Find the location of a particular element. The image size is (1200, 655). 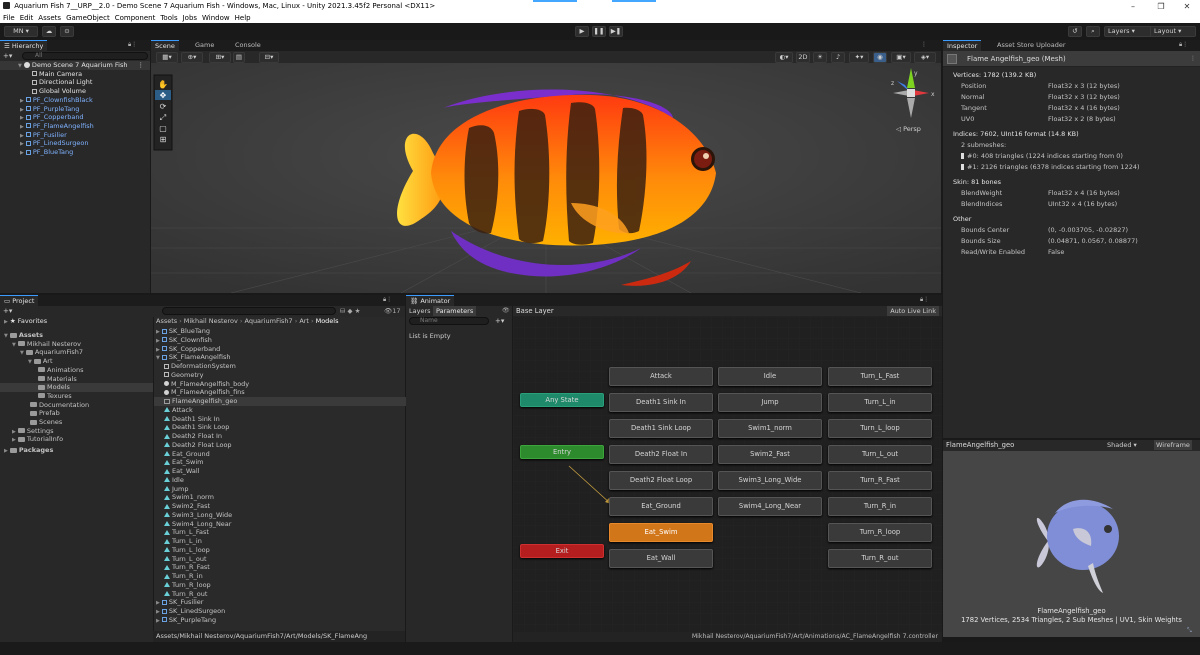

favorites-section: ▶ ★ Favorites is located at coordinates (25, 321).